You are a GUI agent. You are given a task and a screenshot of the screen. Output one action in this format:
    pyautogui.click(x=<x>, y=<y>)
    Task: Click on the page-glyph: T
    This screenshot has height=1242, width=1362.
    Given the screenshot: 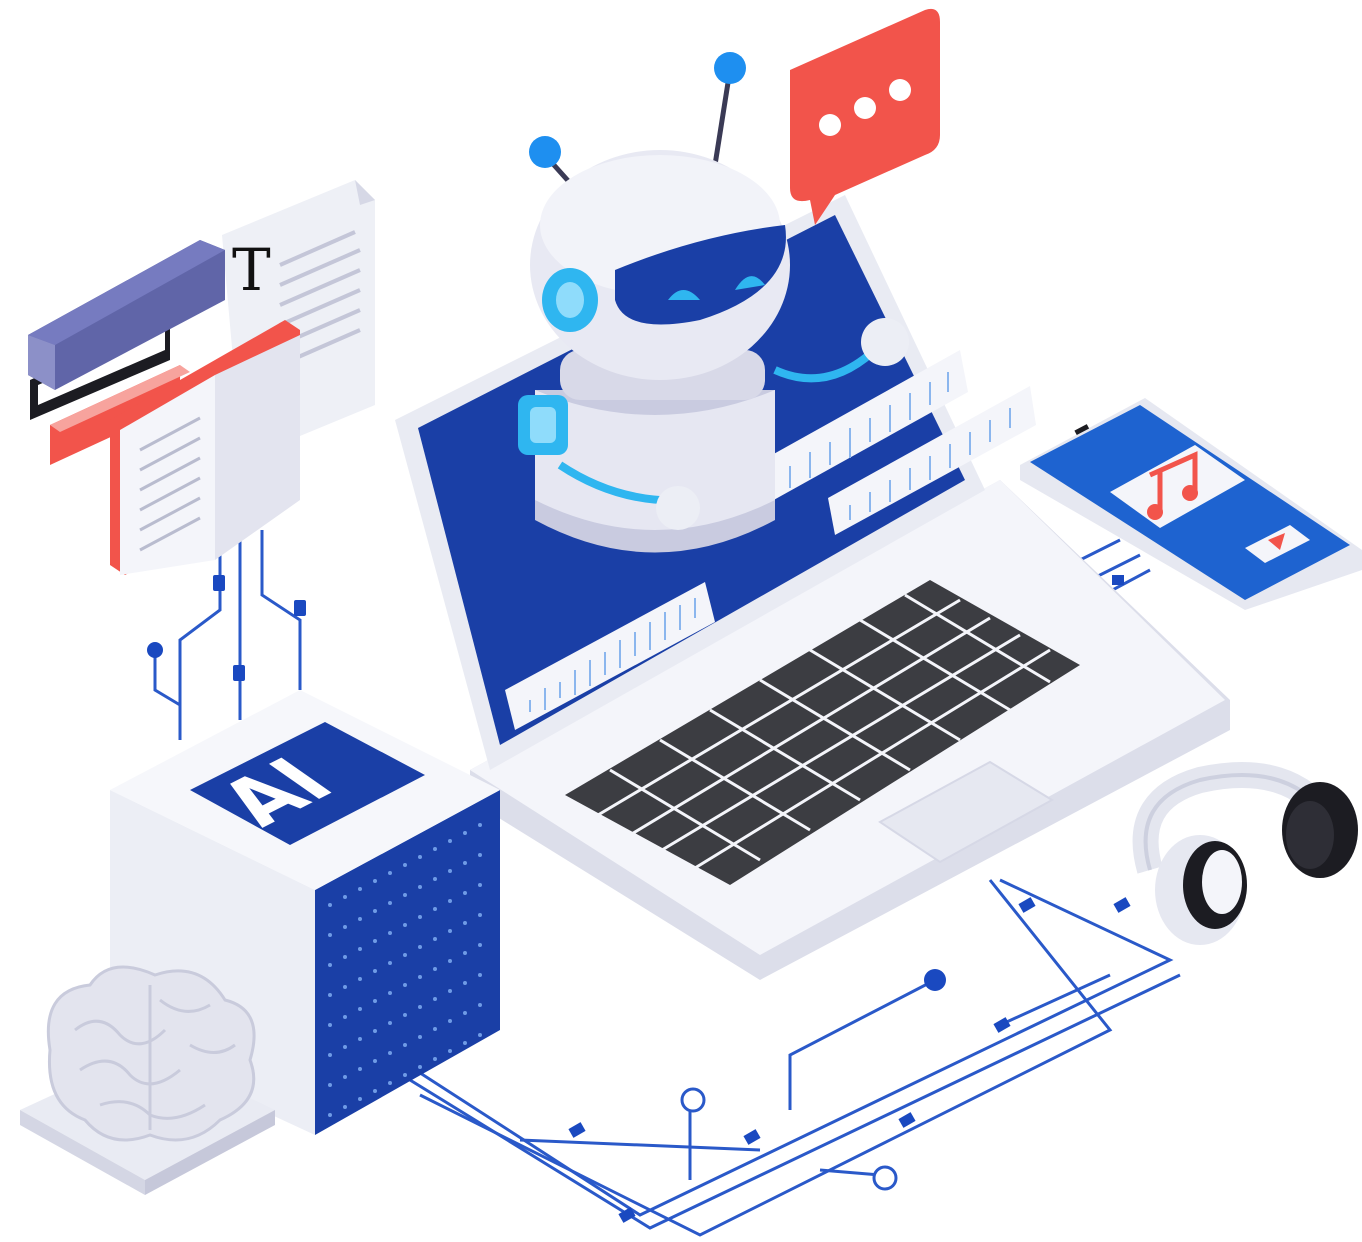 What is the action you would take?
    pyautogui.click(x=251, y=270)
    